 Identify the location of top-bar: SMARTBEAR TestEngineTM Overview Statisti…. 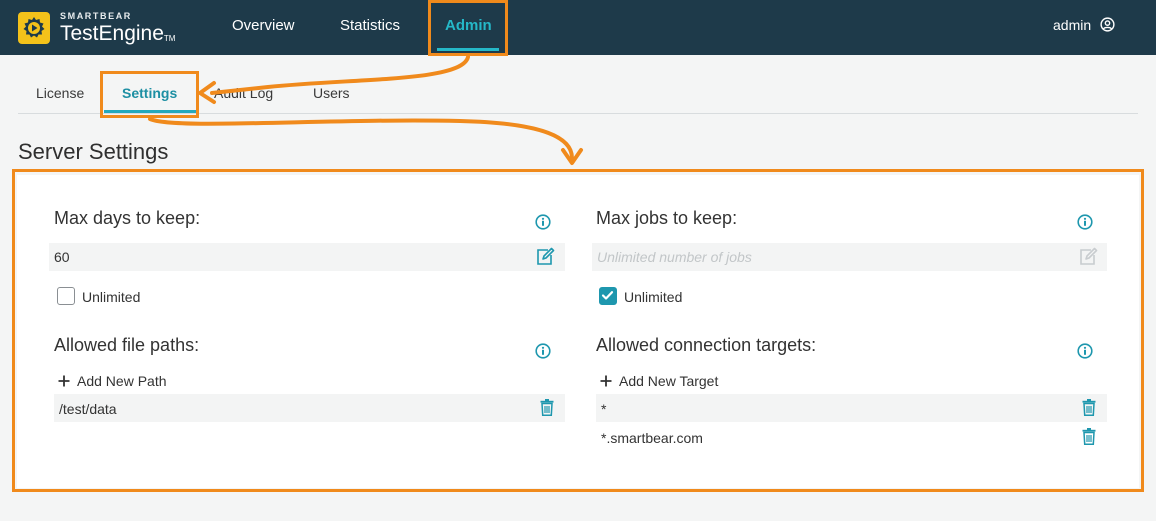
(578, 27).